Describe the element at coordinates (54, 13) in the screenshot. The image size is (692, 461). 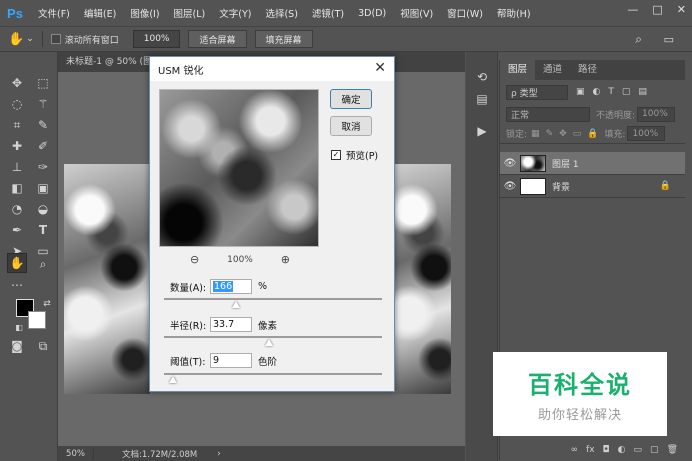
I see `menu-file: 文件(F)` at that location.